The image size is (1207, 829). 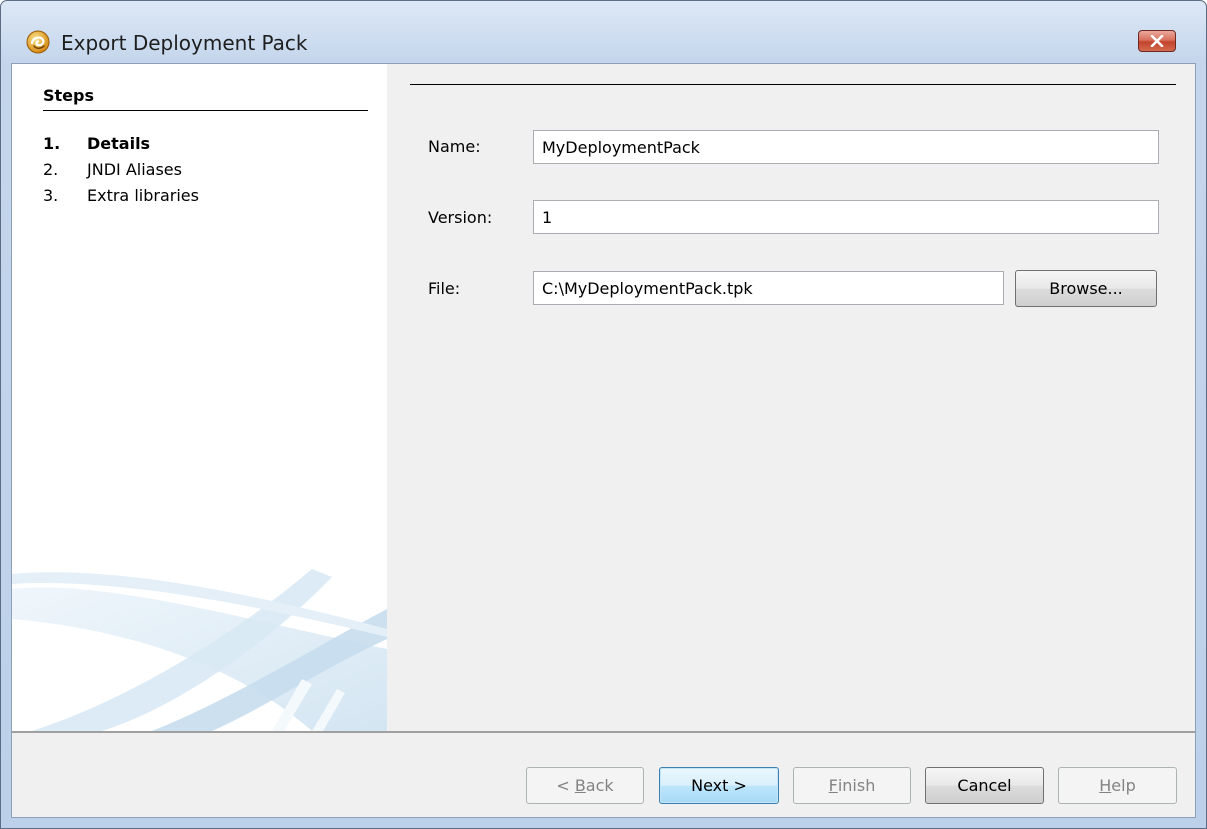 I want to click on help-button-rest: elp, so click(x=1123, y=785).